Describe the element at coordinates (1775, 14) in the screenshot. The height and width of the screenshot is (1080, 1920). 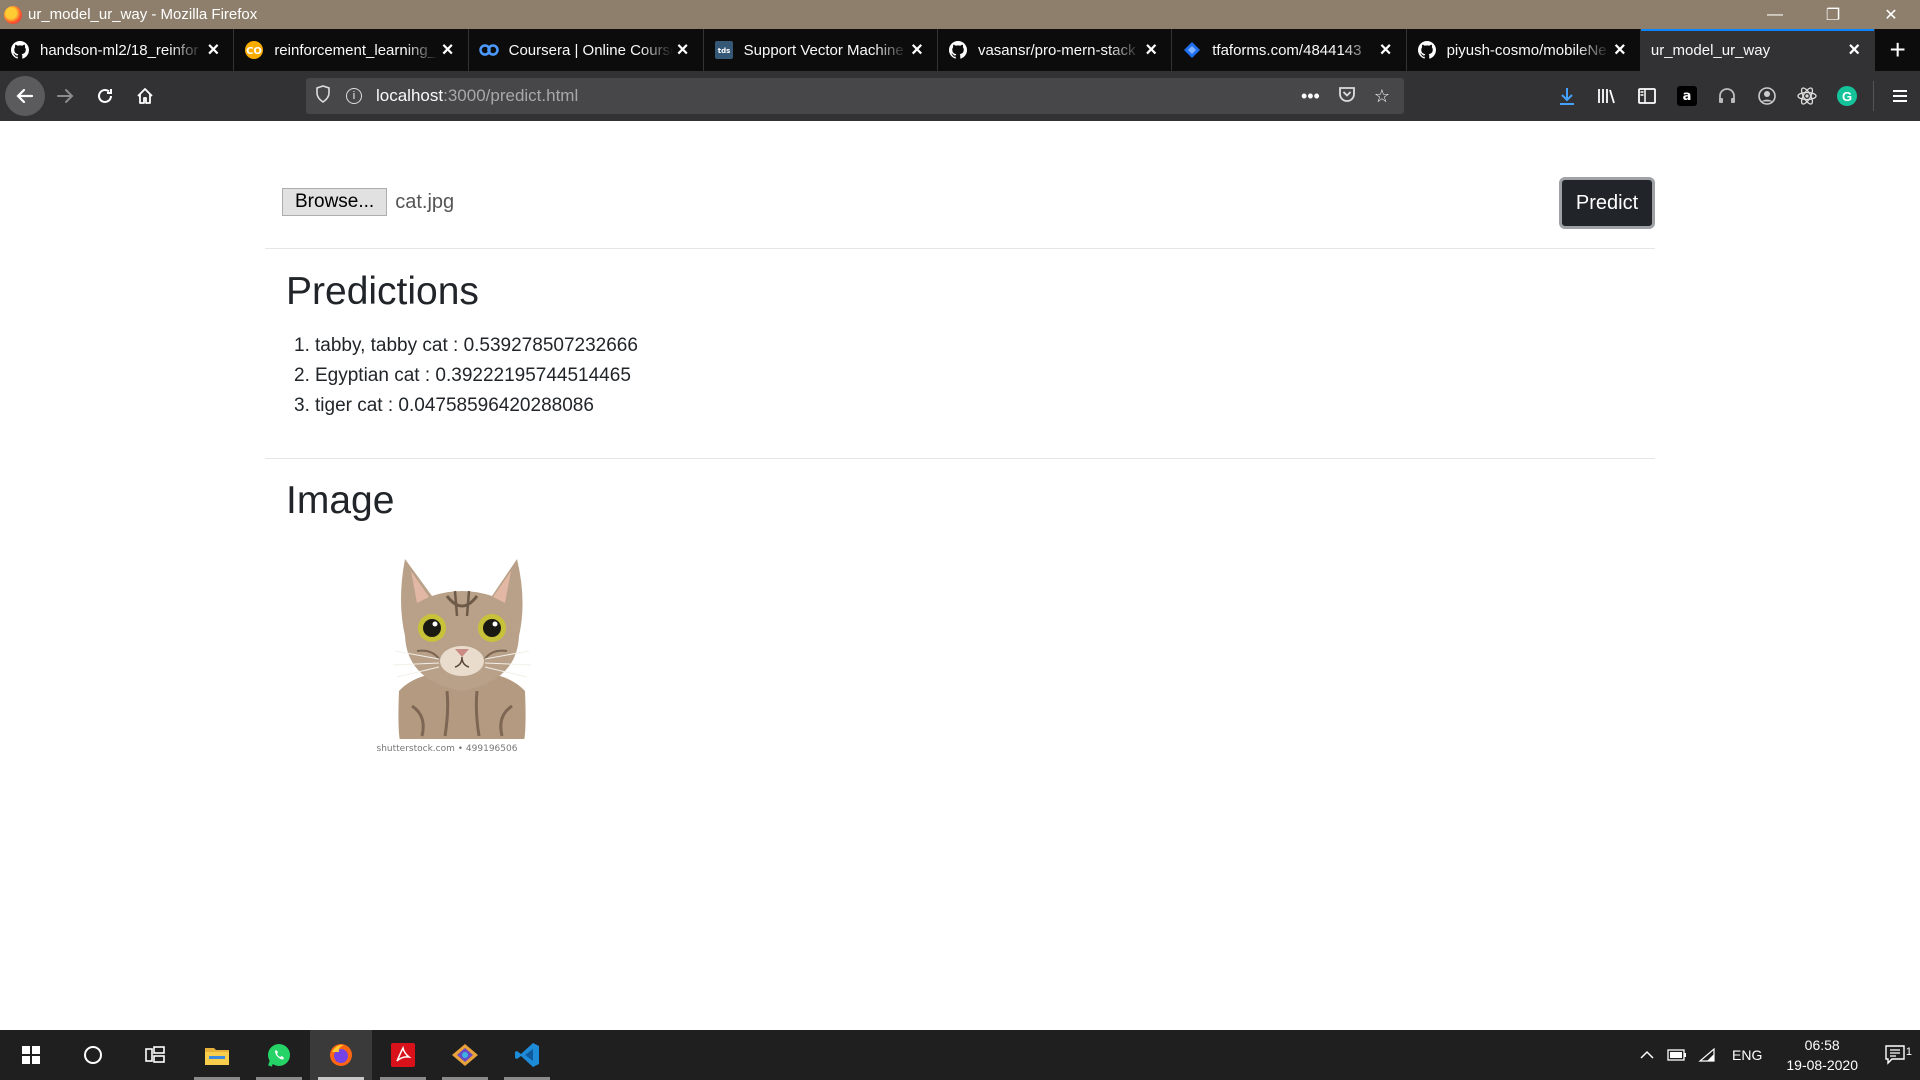
I see `minimize-button: —` at that location.